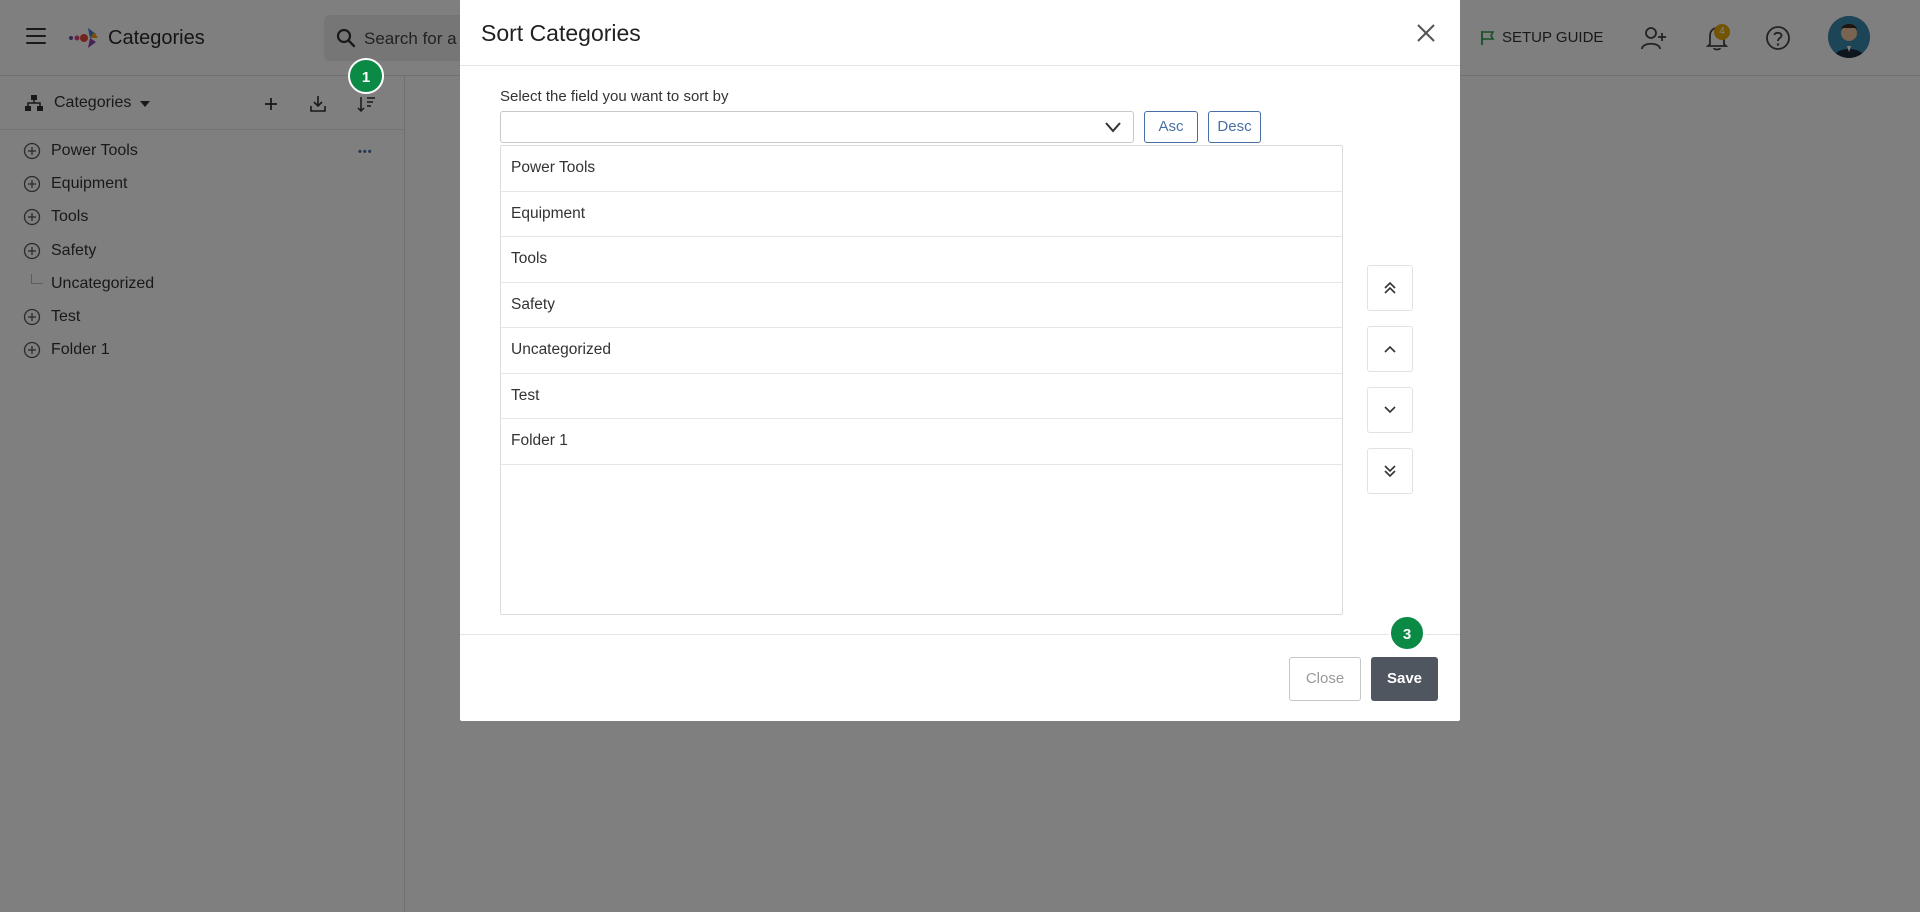  I want to click on save-button: Save, so click(1404, 679).